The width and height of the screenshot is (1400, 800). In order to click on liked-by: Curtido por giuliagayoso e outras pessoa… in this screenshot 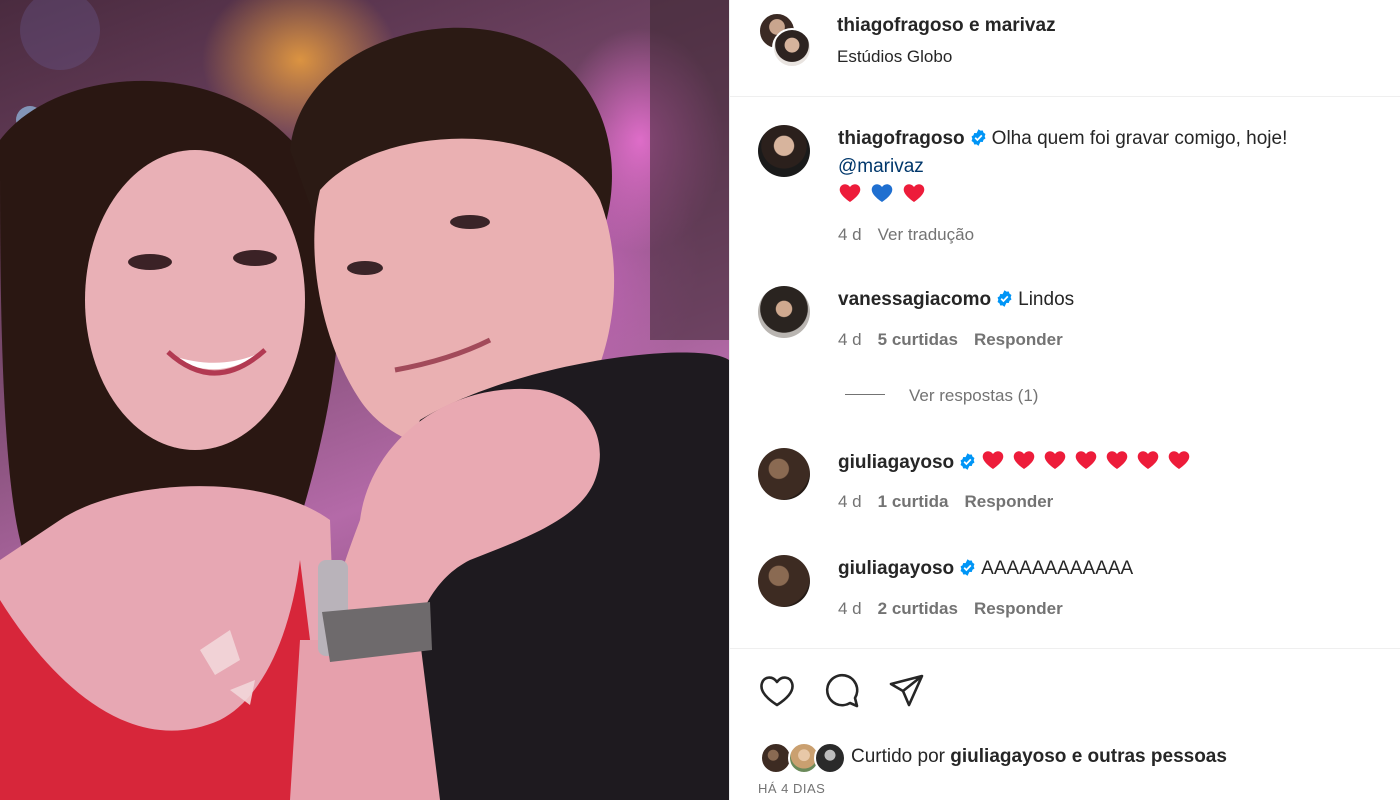, I will do `click(1060, 758)`.